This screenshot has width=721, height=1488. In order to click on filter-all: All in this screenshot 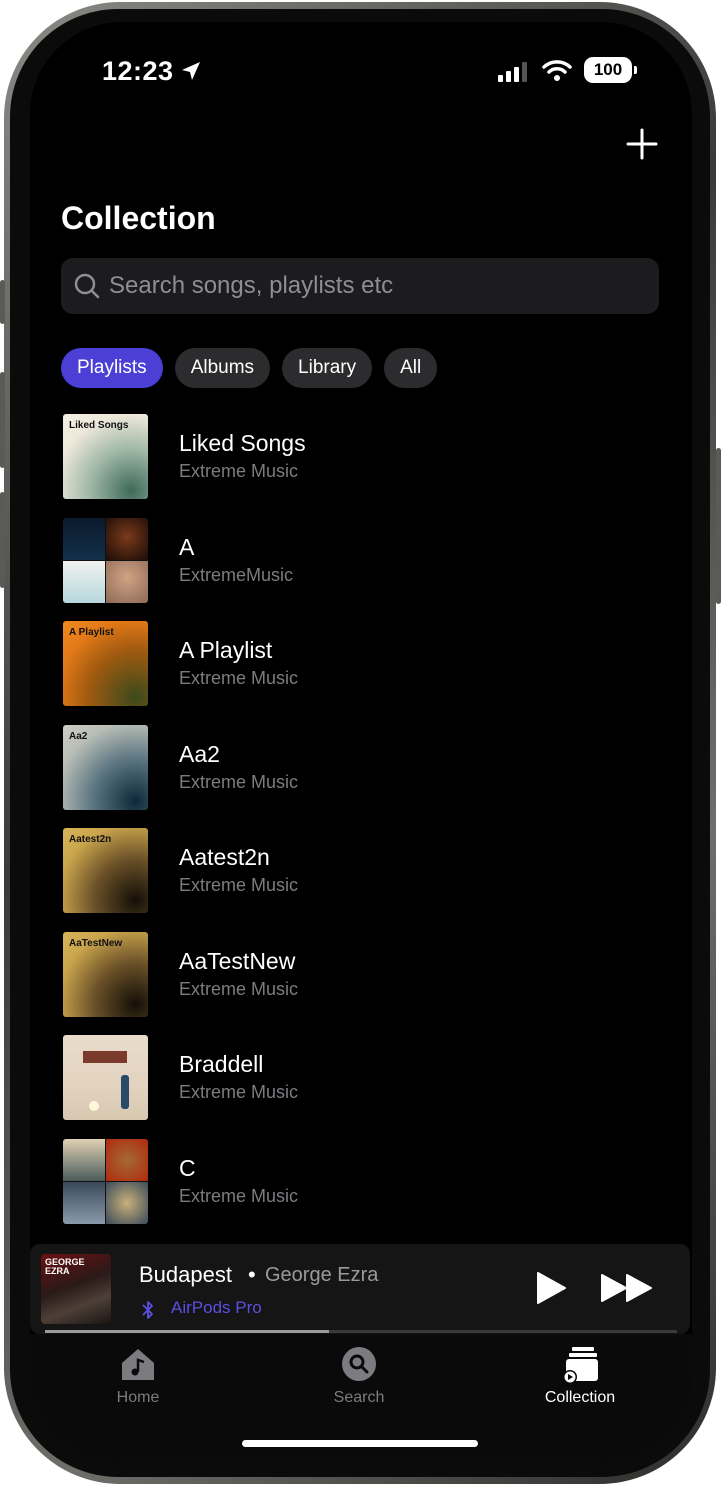, I will do `click(411, 368)`.